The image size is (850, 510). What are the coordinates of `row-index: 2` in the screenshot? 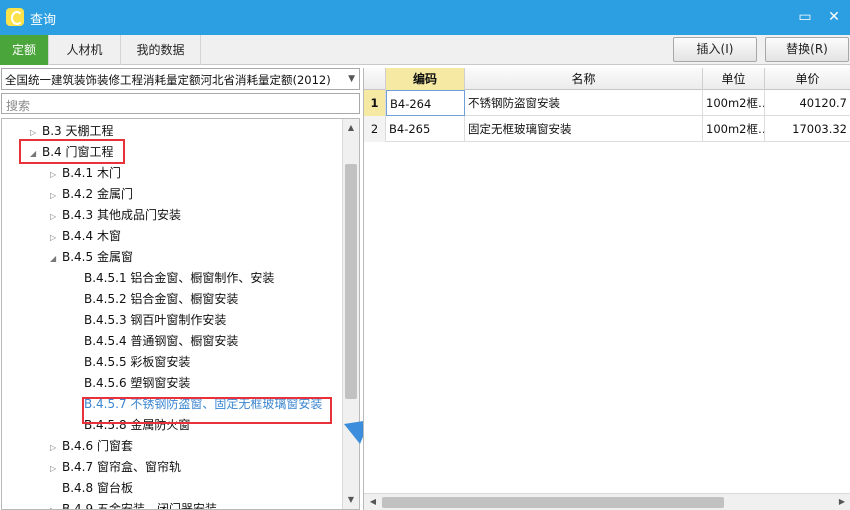 It's located at (375, 129).